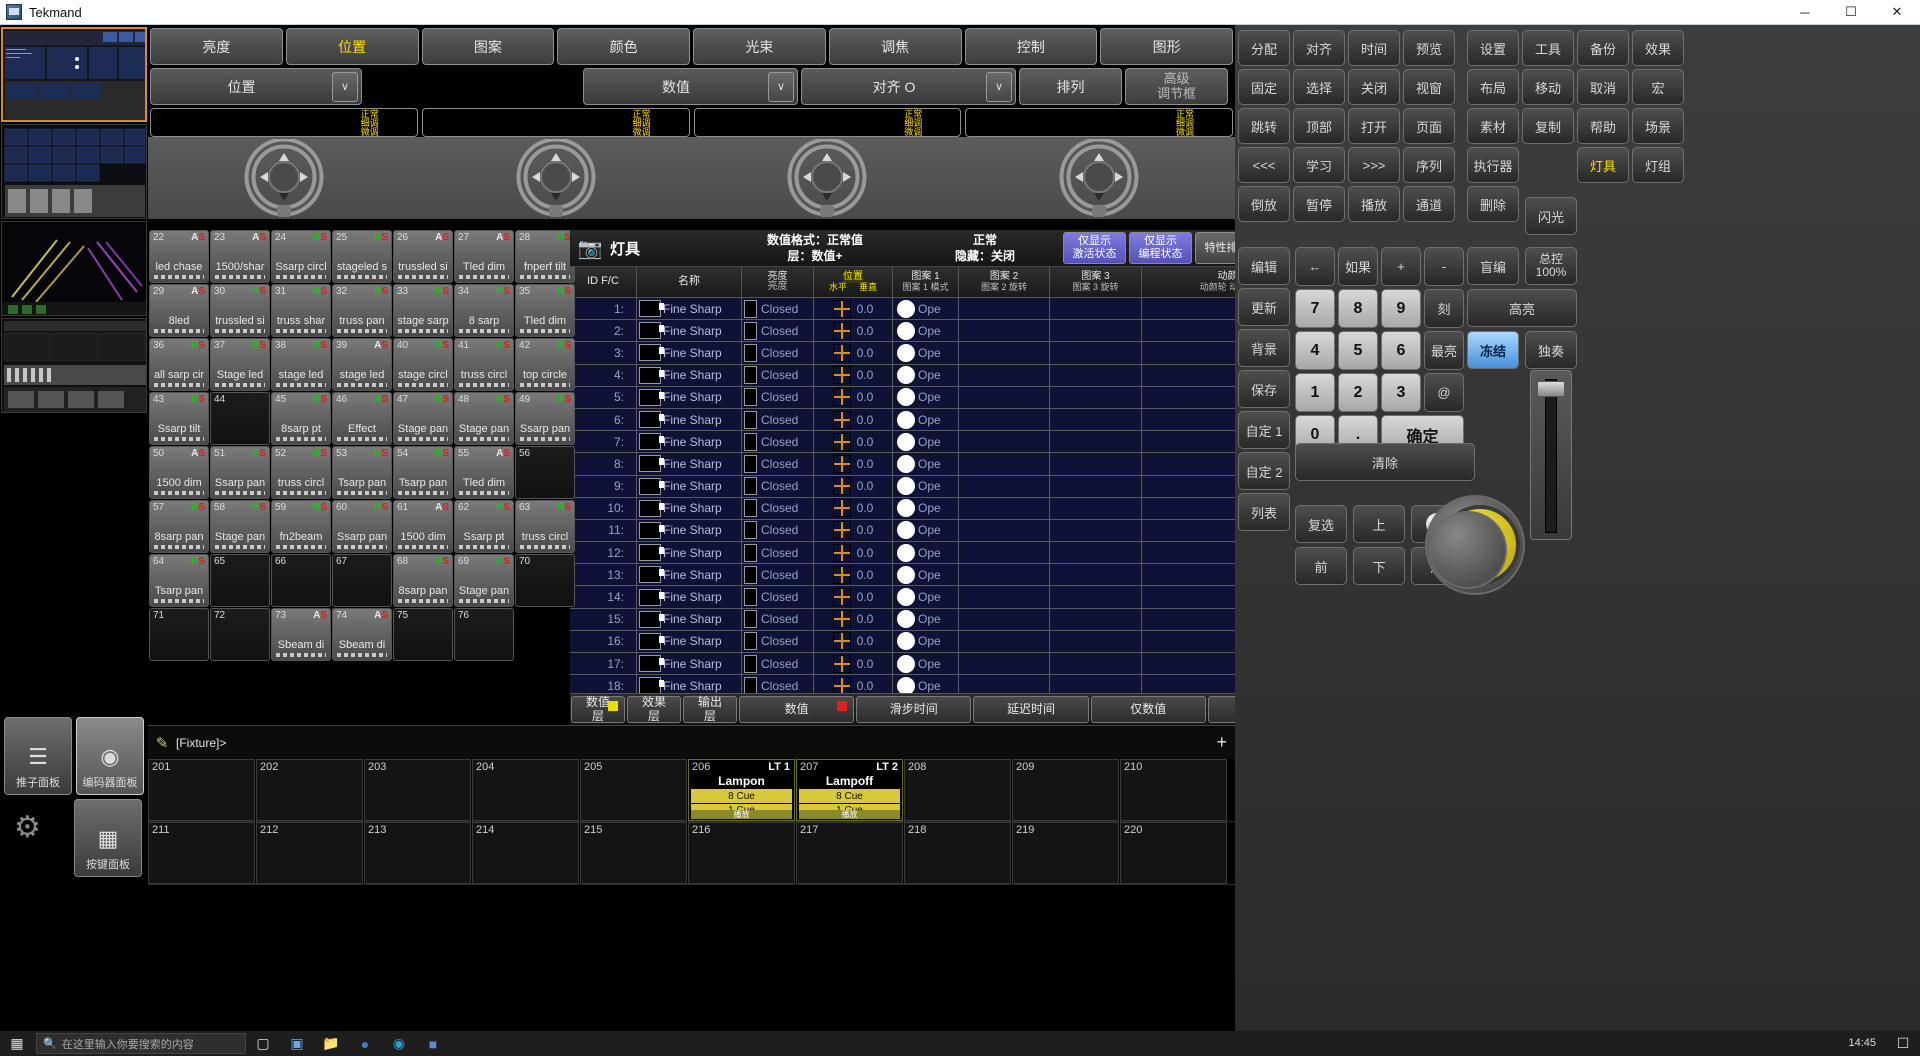 Image resolution: width=1920 pixels, height=1056 pixels. What do you see at coordinates (947, 397) in the screenshot?
I see `table-row: 5: Fine Sharp Closed 0.0 Ope` at bounding box center [947, 397].